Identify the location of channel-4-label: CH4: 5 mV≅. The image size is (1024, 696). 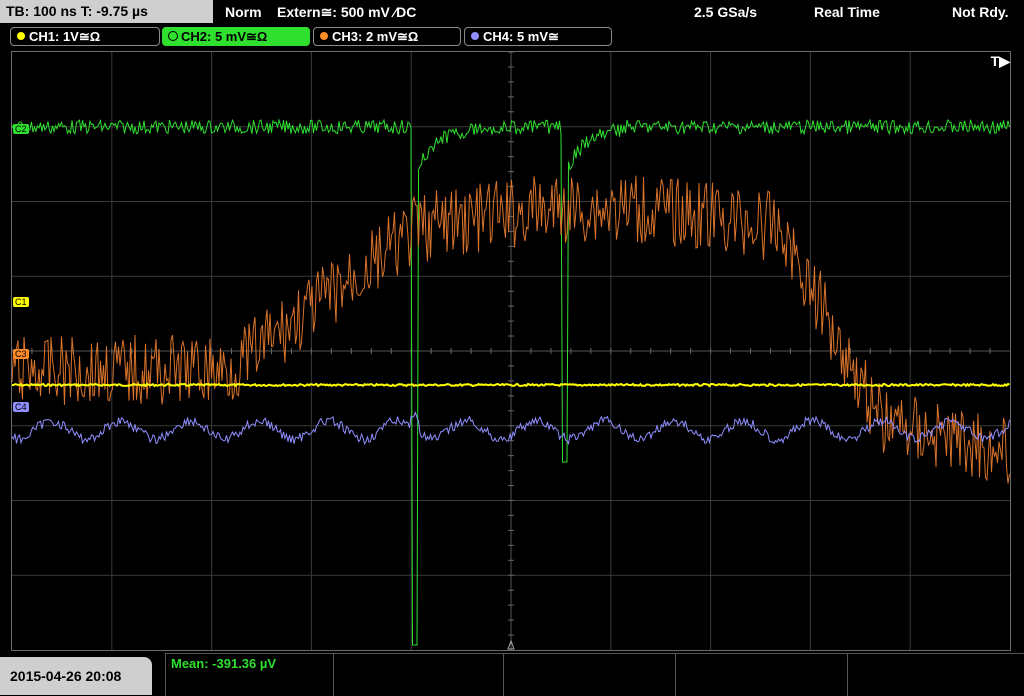
(521, 36).